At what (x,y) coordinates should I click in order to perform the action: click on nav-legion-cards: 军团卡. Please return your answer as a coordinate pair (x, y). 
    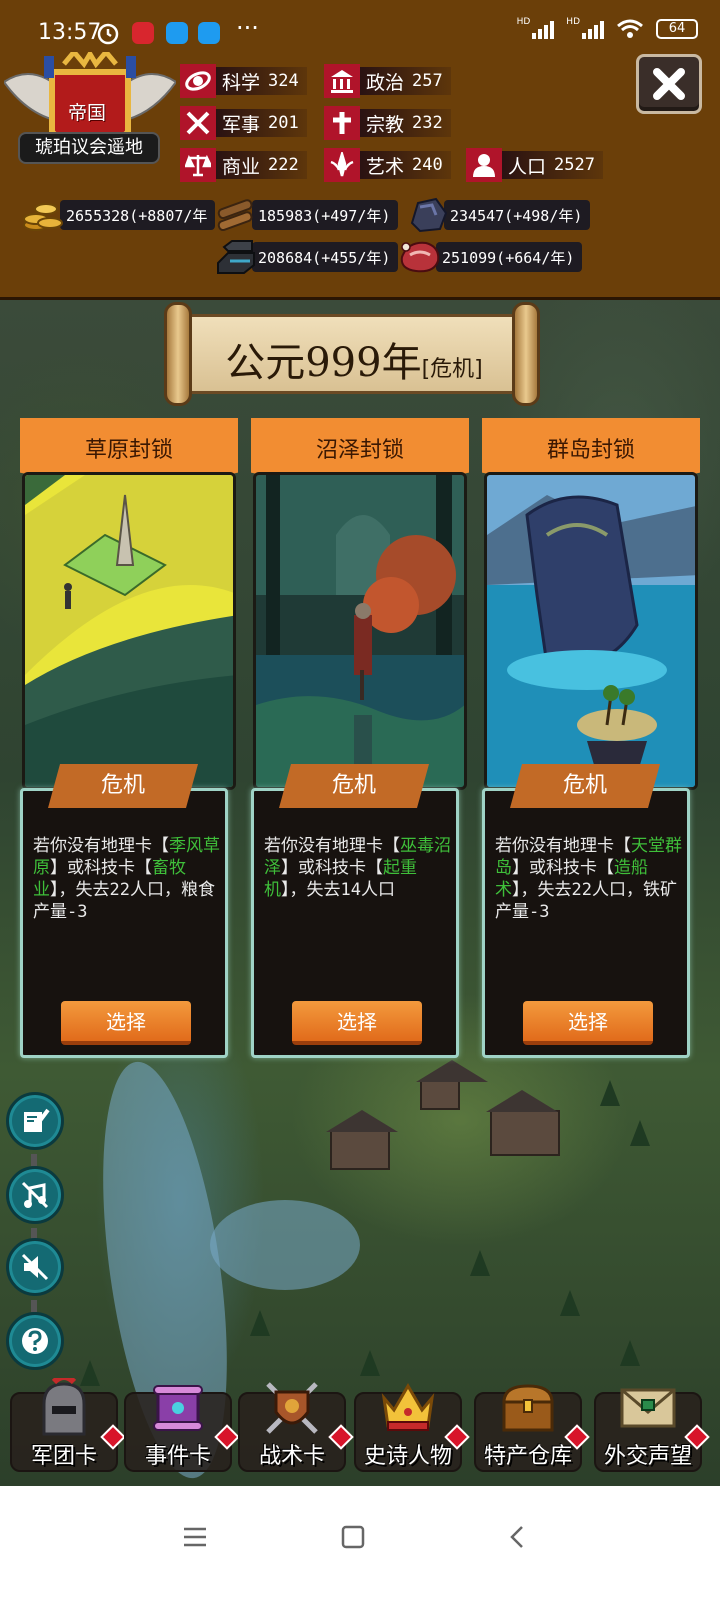
    Looking at the image, I should click on (68, 1428).